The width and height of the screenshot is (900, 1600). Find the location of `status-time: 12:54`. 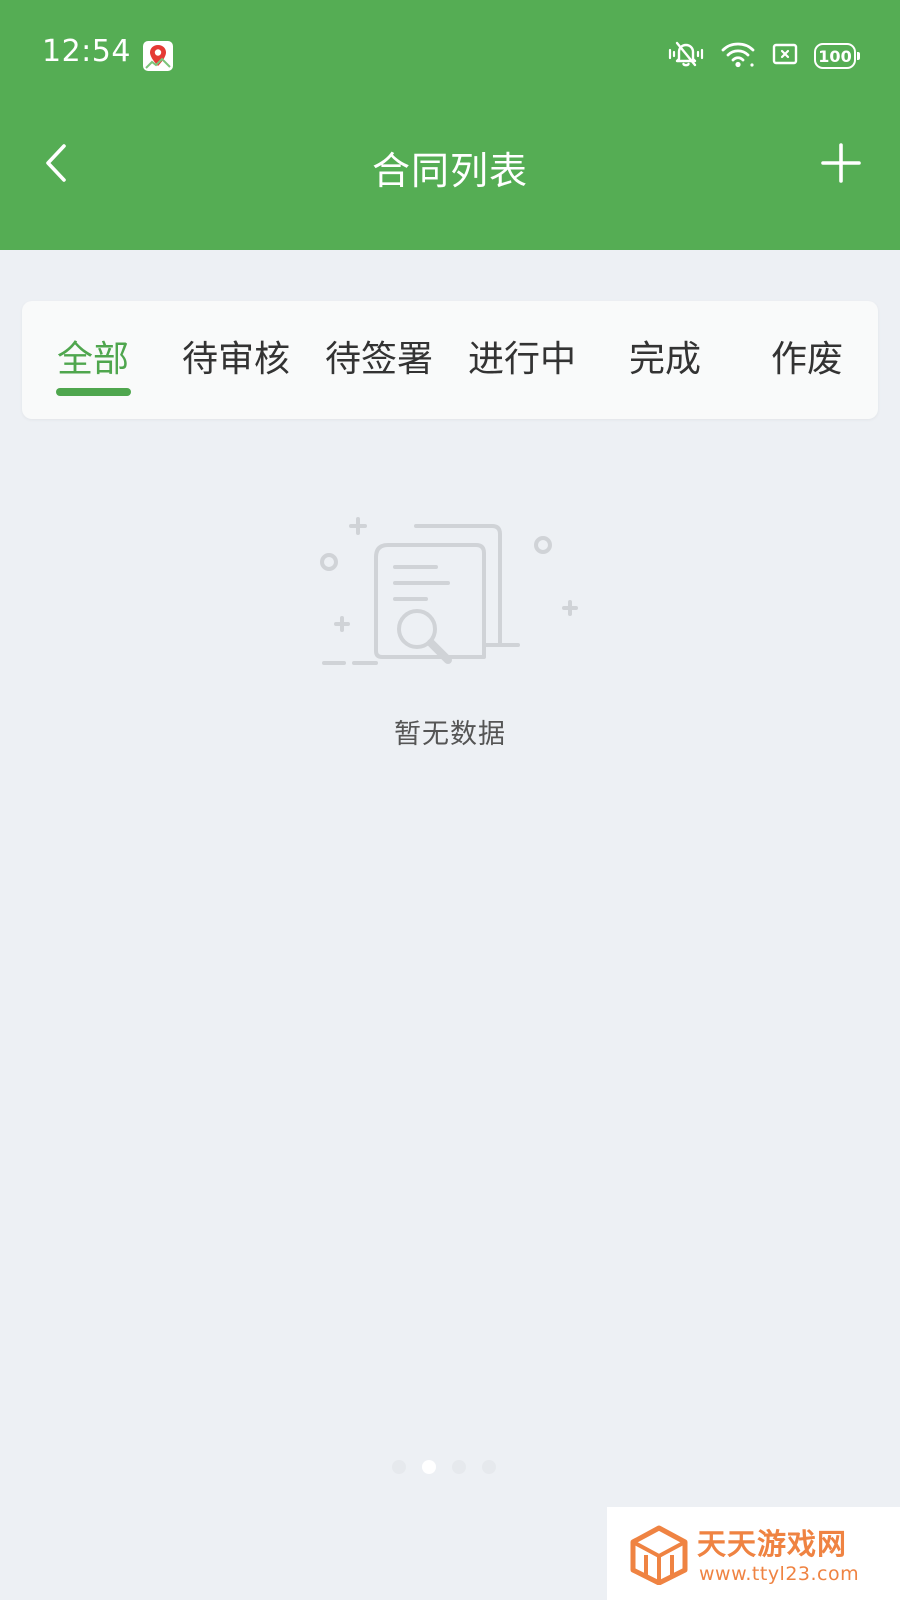

status-time: 12:54 is located at coordinates (86, 51).